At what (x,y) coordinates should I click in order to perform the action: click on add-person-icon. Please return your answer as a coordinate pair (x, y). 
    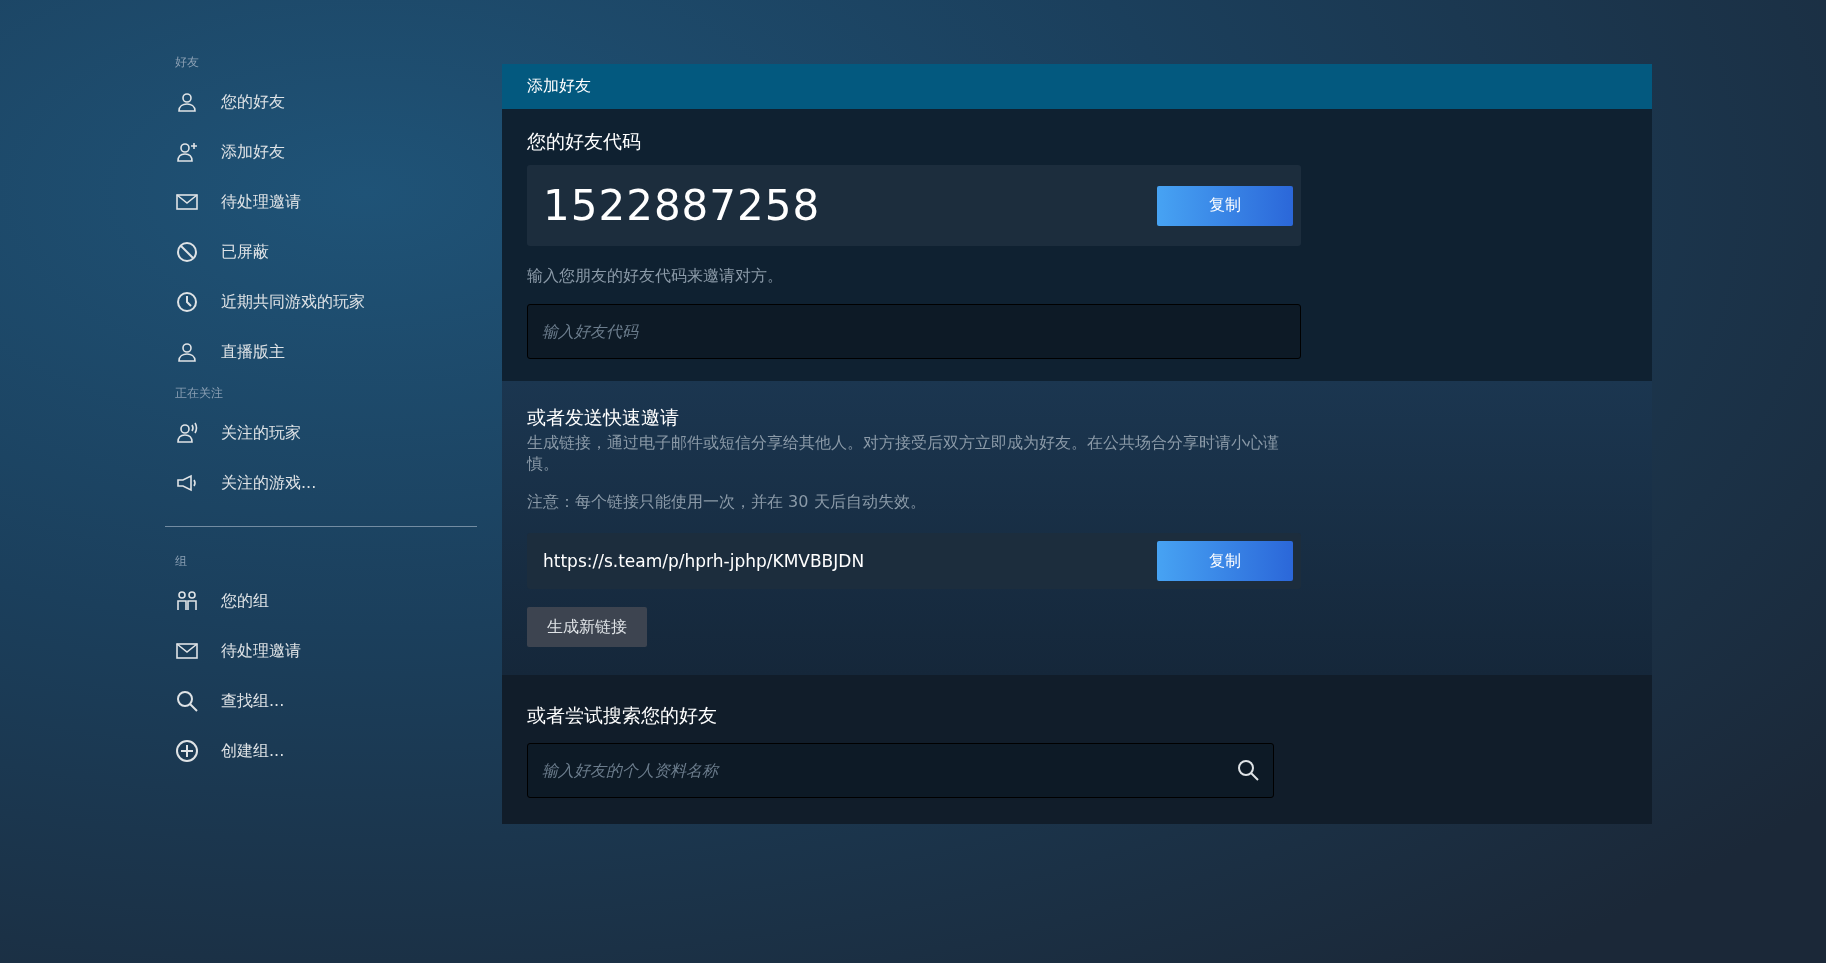
    Looking at the image, I should click on (187, 152).